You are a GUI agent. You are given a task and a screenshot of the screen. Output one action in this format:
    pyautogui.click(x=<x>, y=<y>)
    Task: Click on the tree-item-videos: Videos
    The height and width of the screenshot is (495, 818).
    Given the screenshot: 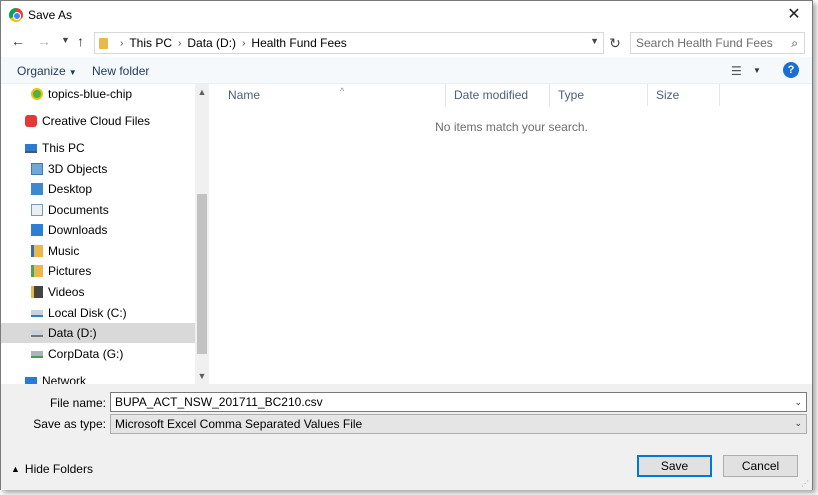 What is the action you would take?
    pyautogui.click(x=98, y=292)
    